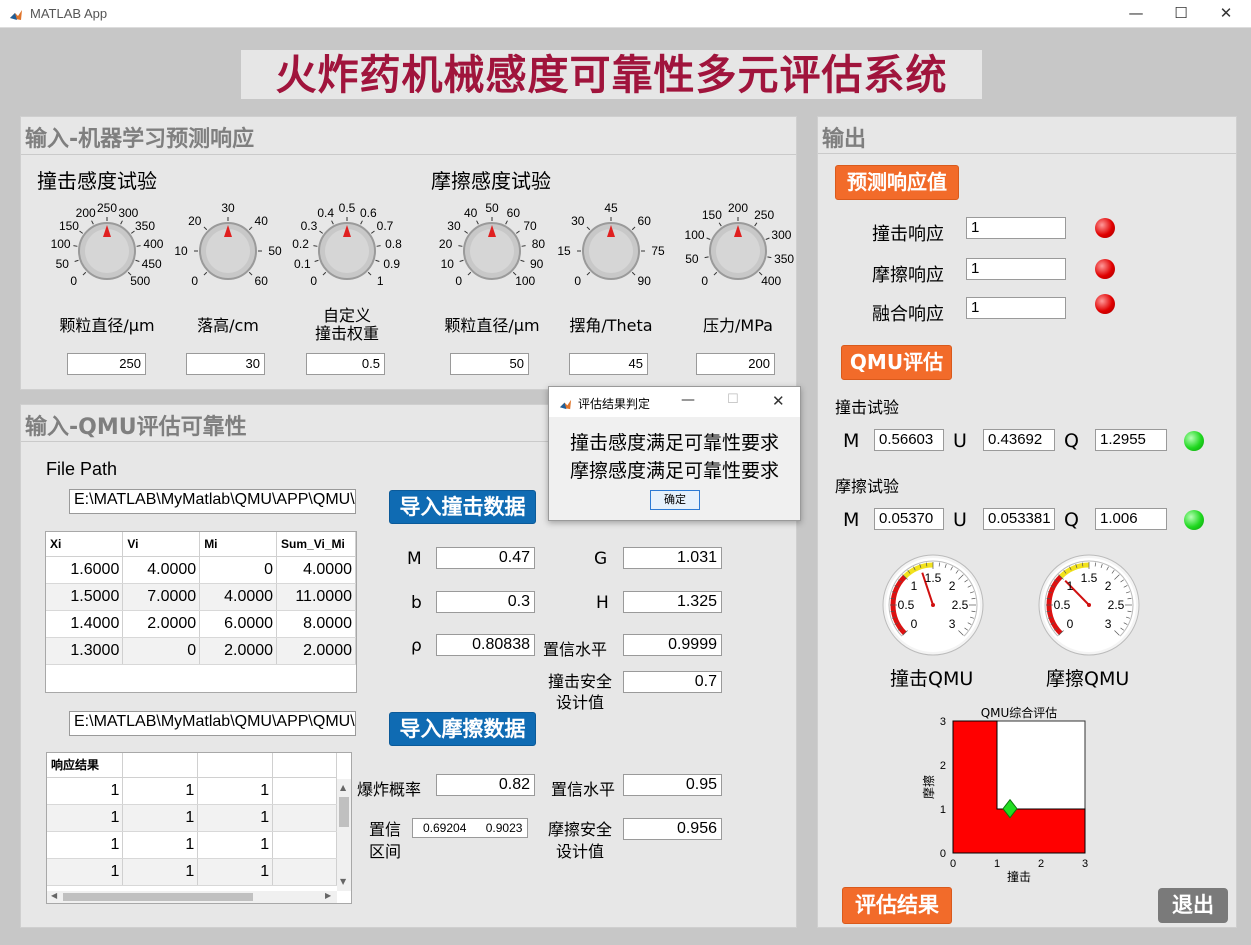 The image size is (1251, 945). What do you see at coordinates (608, 364) in the screenshot?
I see `knob-value-input: 45` at bounding box center [608, 364].